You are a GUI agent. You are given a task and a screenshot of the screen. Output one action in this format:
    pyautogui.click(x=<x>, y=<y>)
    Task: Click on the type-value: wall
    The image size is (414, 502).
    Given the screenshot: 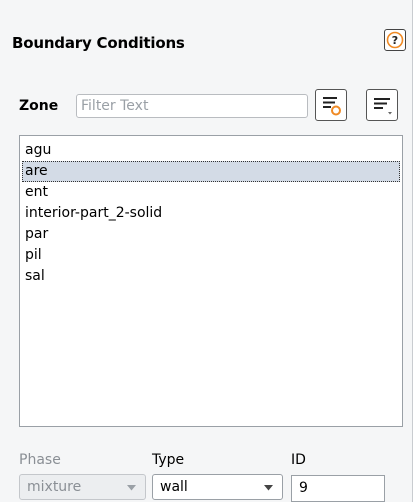 What is the action you would take?
    pyautogui.click(x=174, y=487)
    